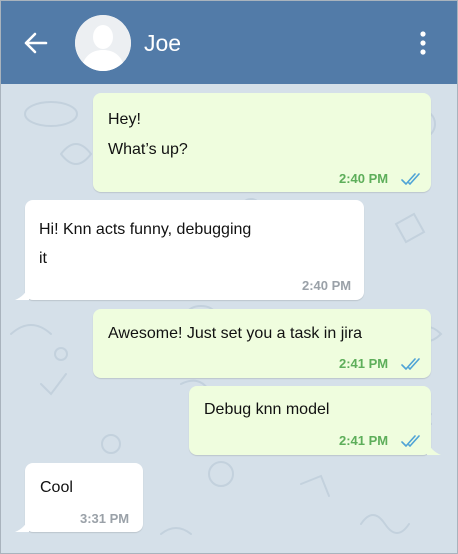 The image size is (458, 554). What do you see at coordinates (36, 43) in the screenshot?
I see `back-arrow-icon` at bounding box center [36, 43].